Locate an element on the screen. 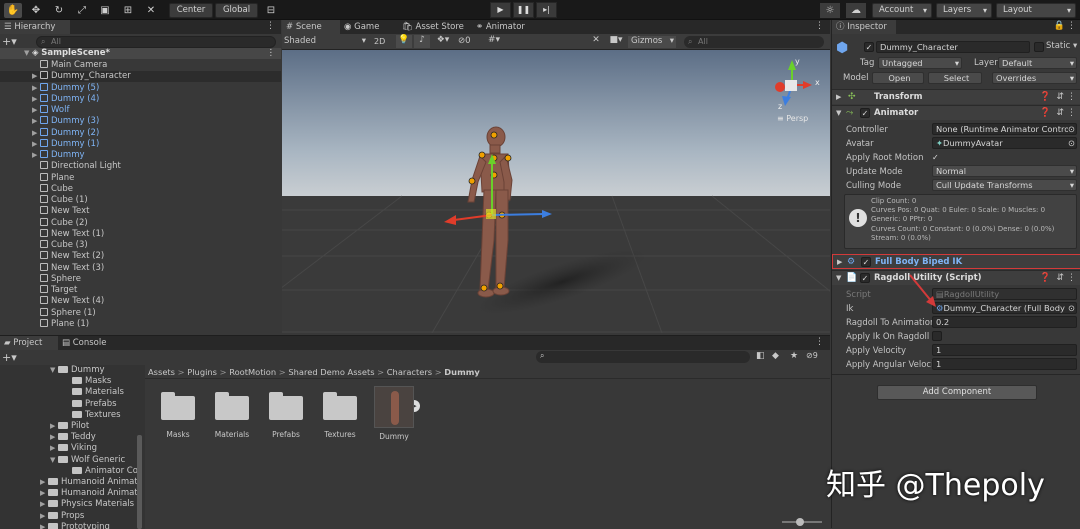 This screenshot has width=1080, height=529. hierarchy-item: ▶ Dummy_Character is located at coordinates (140, 77).